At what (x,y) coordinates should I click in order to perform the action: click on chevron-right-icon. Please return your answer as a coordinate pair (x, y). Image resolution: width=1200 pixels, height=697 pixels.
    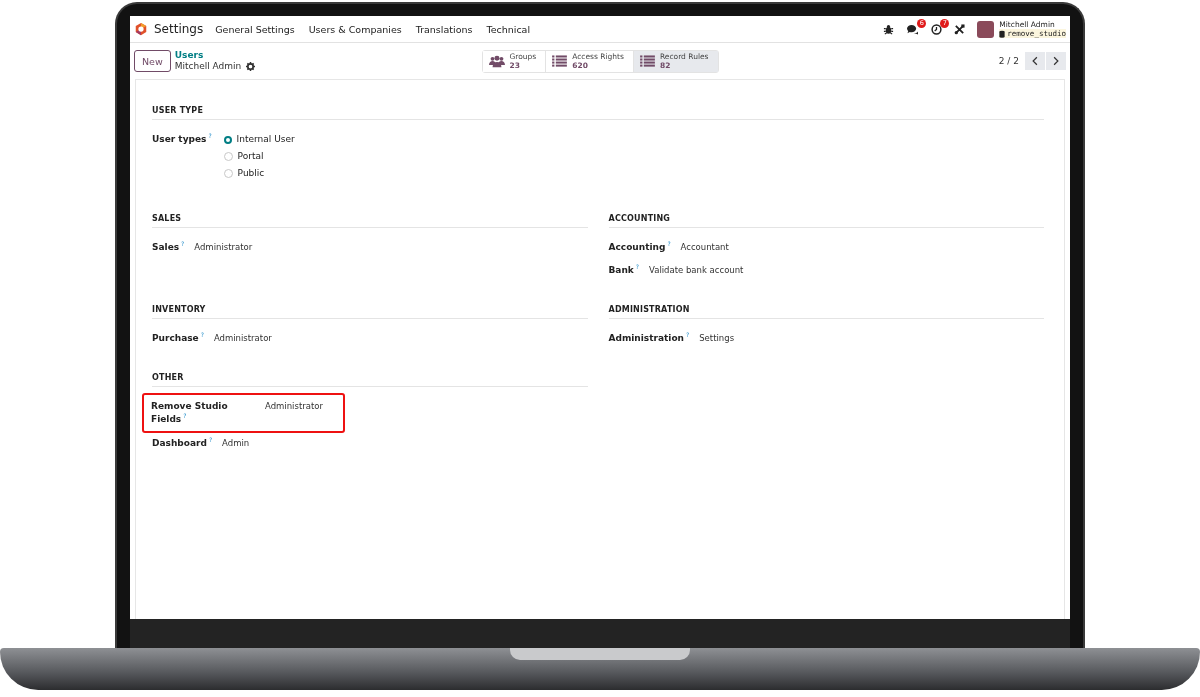
    Looking at the image, I should click on (1056, 61).